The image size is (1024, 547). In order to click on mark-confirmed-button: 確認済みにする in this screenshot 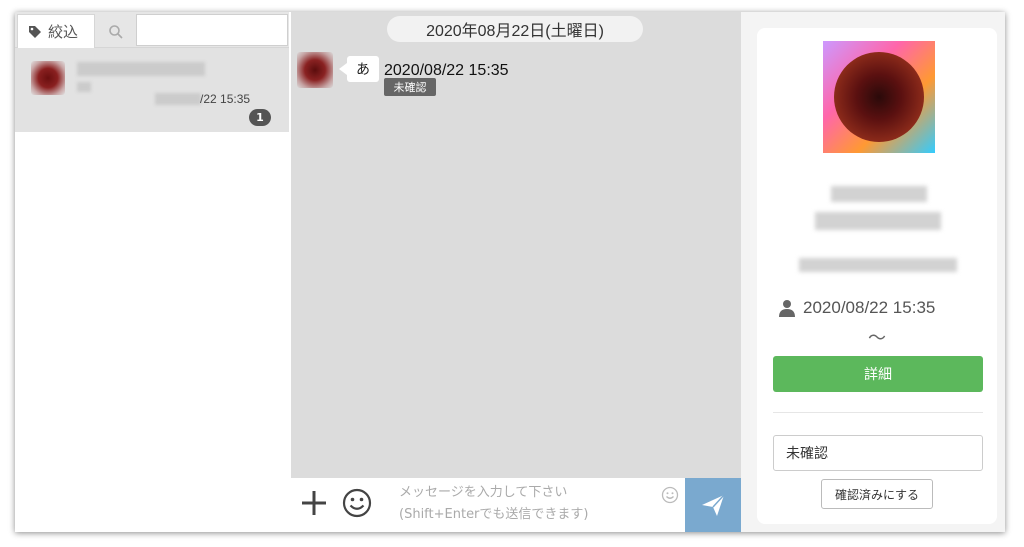, I will do `click(877, 494)`.